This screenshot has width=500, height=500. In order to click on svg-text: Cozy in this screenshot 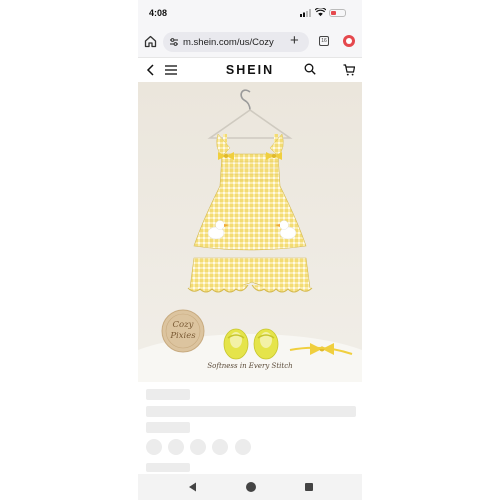, I will do `click(183, 325)`.